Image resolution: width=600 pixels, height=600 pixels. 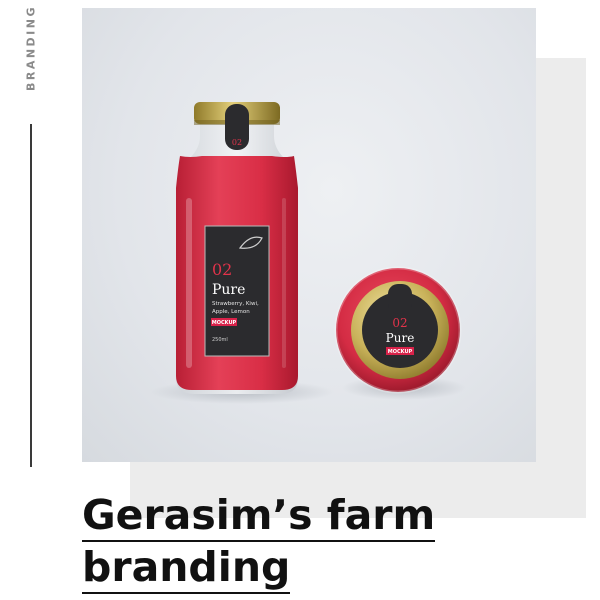 I want to click on project-title: Gerasim’s farm branding, so click(x=259, y=542).